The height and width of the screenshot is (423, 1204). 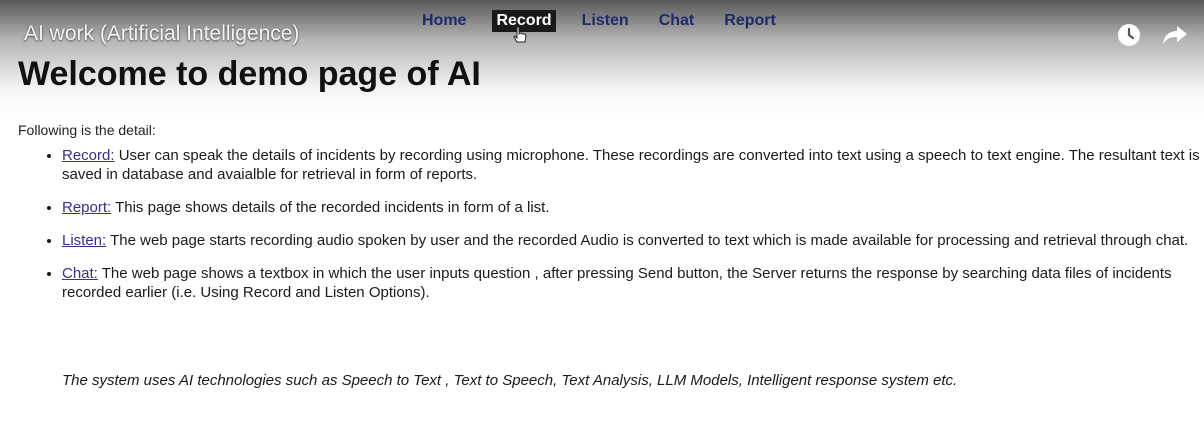 I want to click on share-arrow-icon, so click(x=1175, y=35).